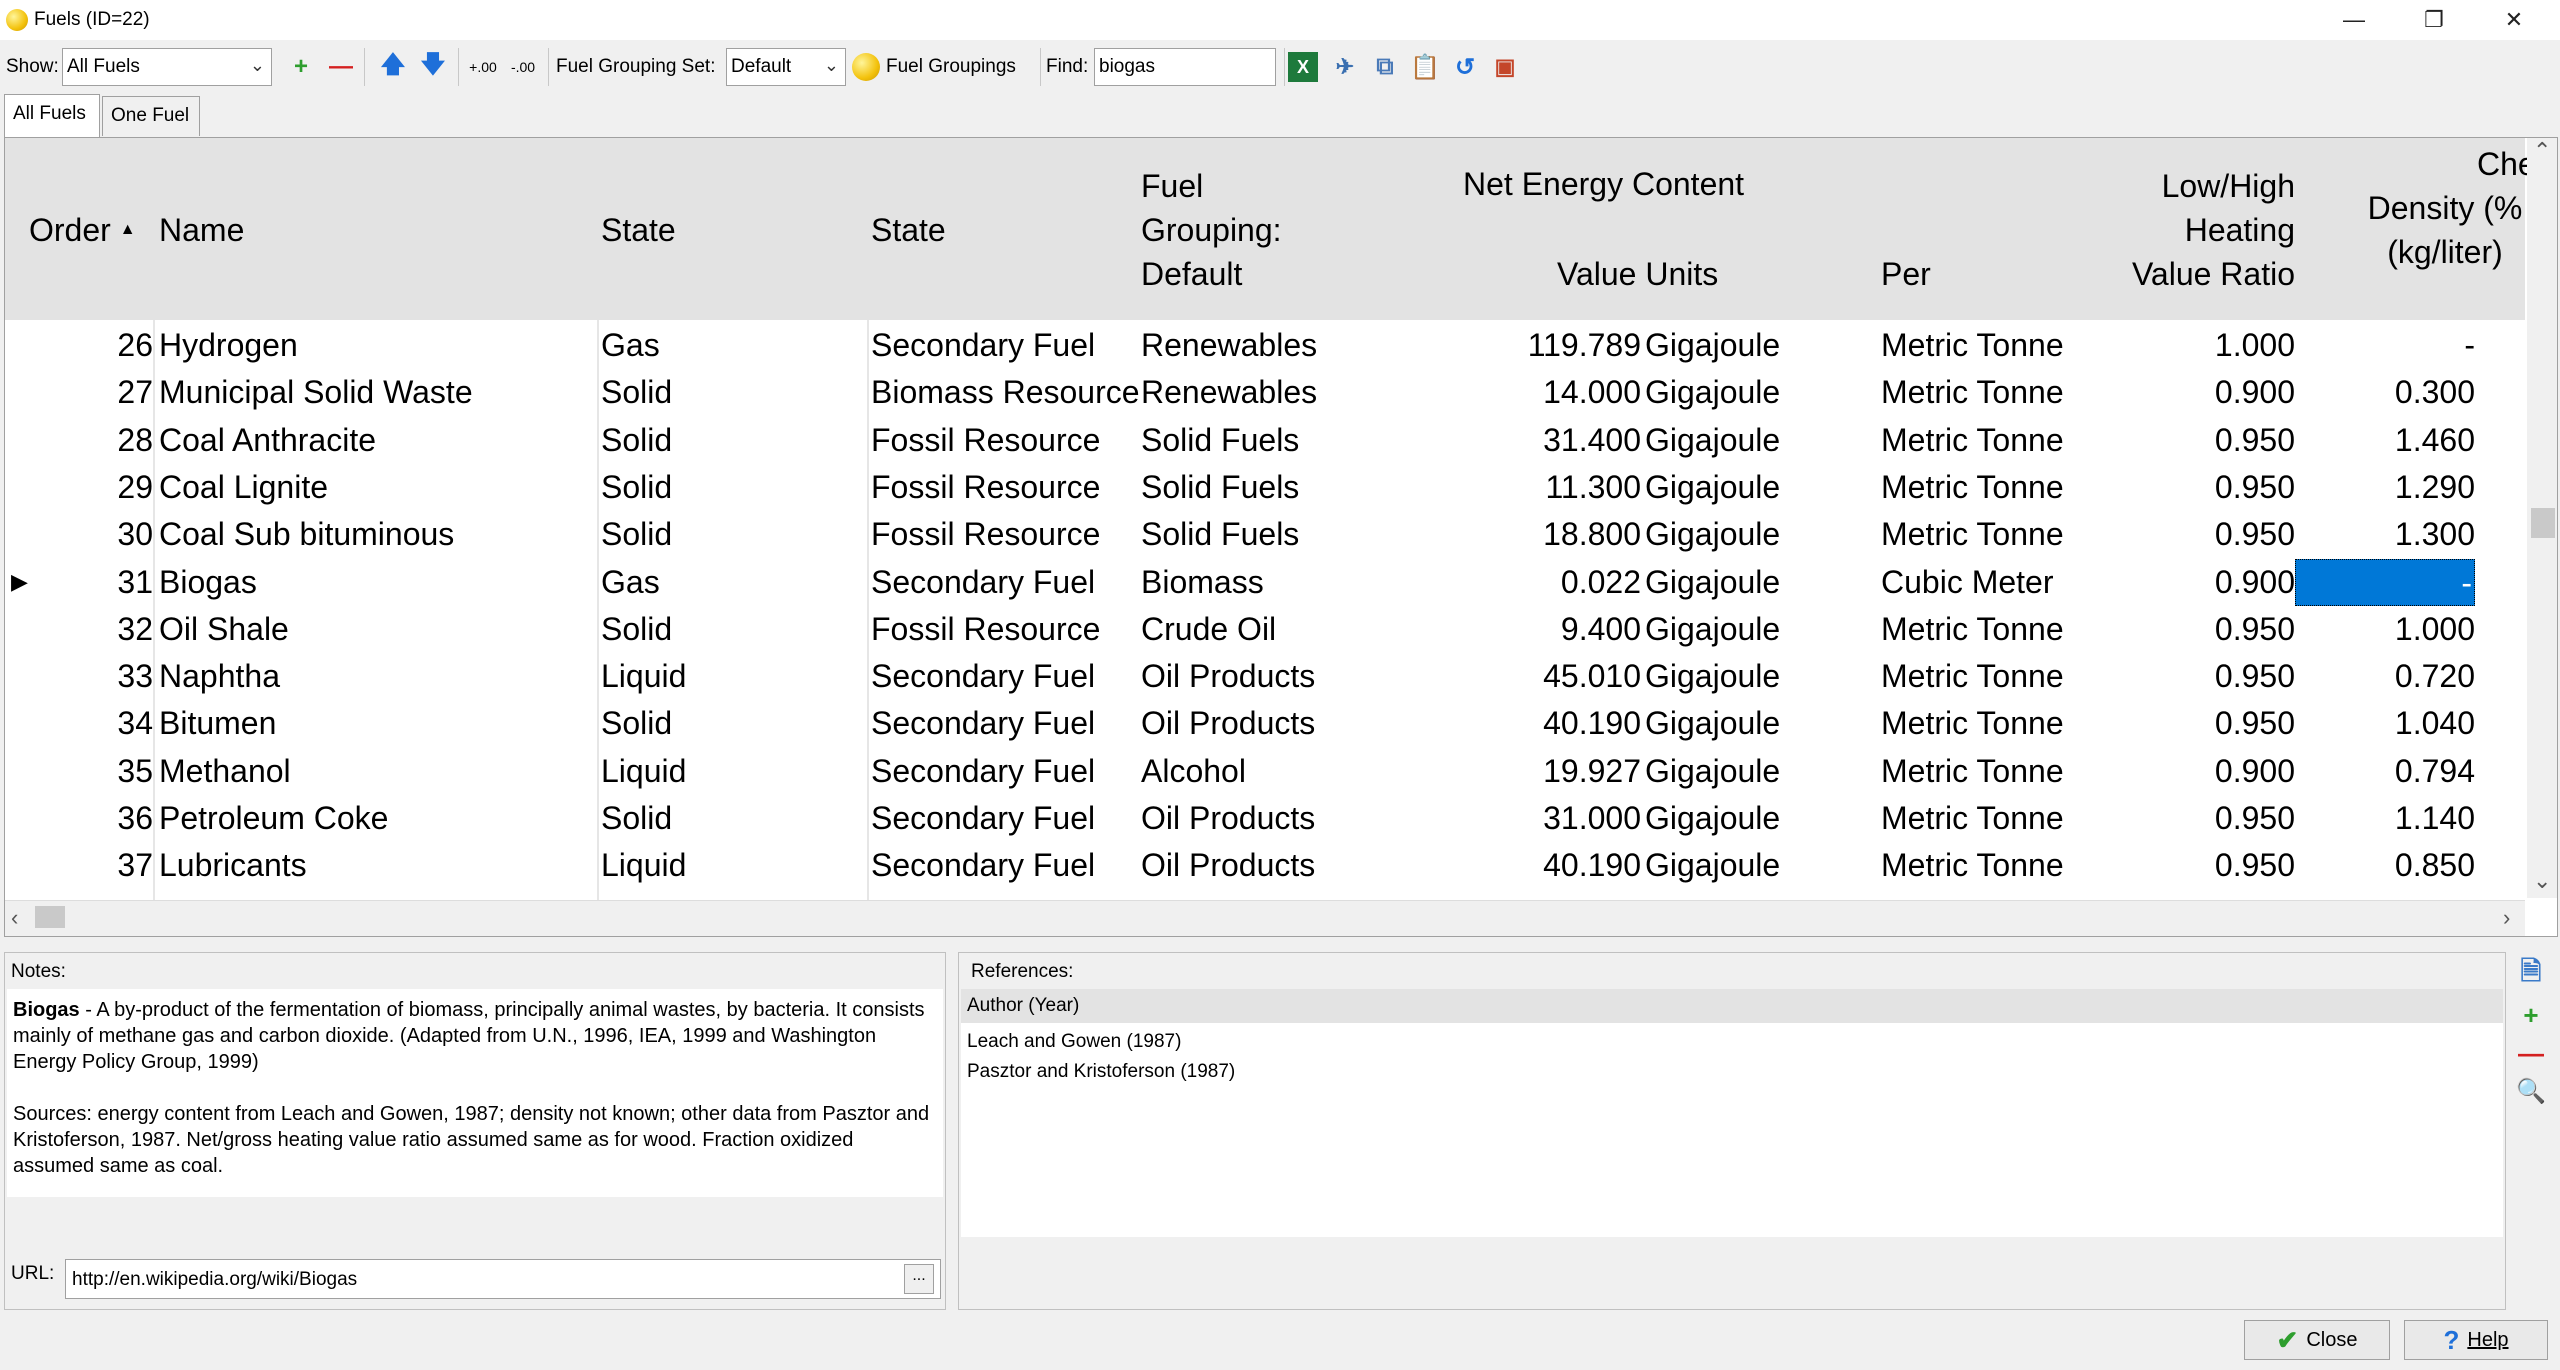  Describe the element at coordinates (1533, 629) in the screenshot. I see `cell-value: 9.400` at that location.